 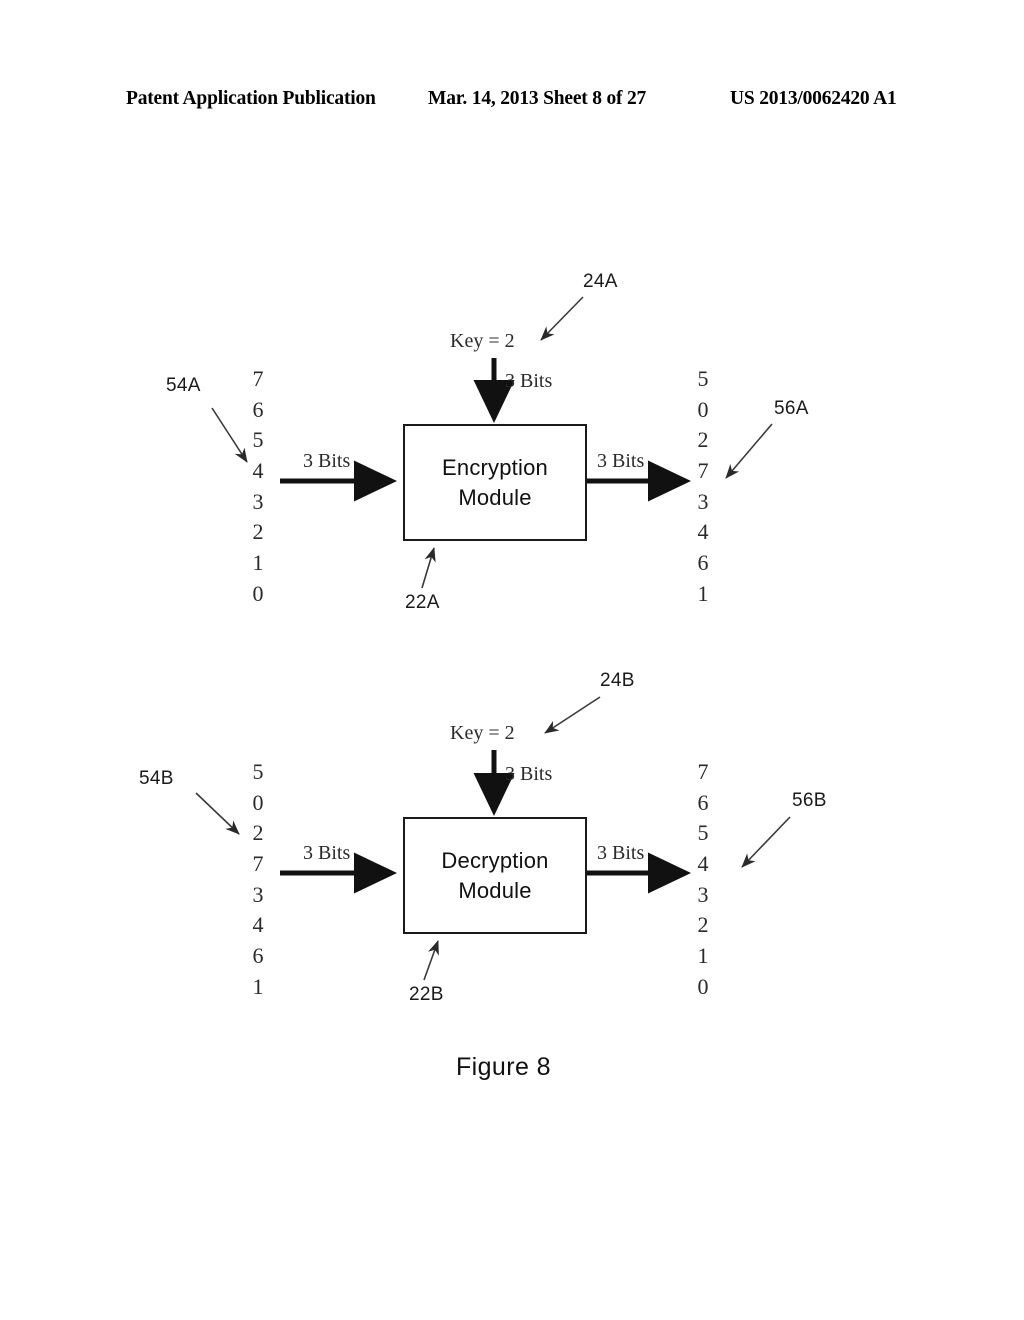 I want to click on figure-caption: Figure 8, so click(x=503, y=1067).